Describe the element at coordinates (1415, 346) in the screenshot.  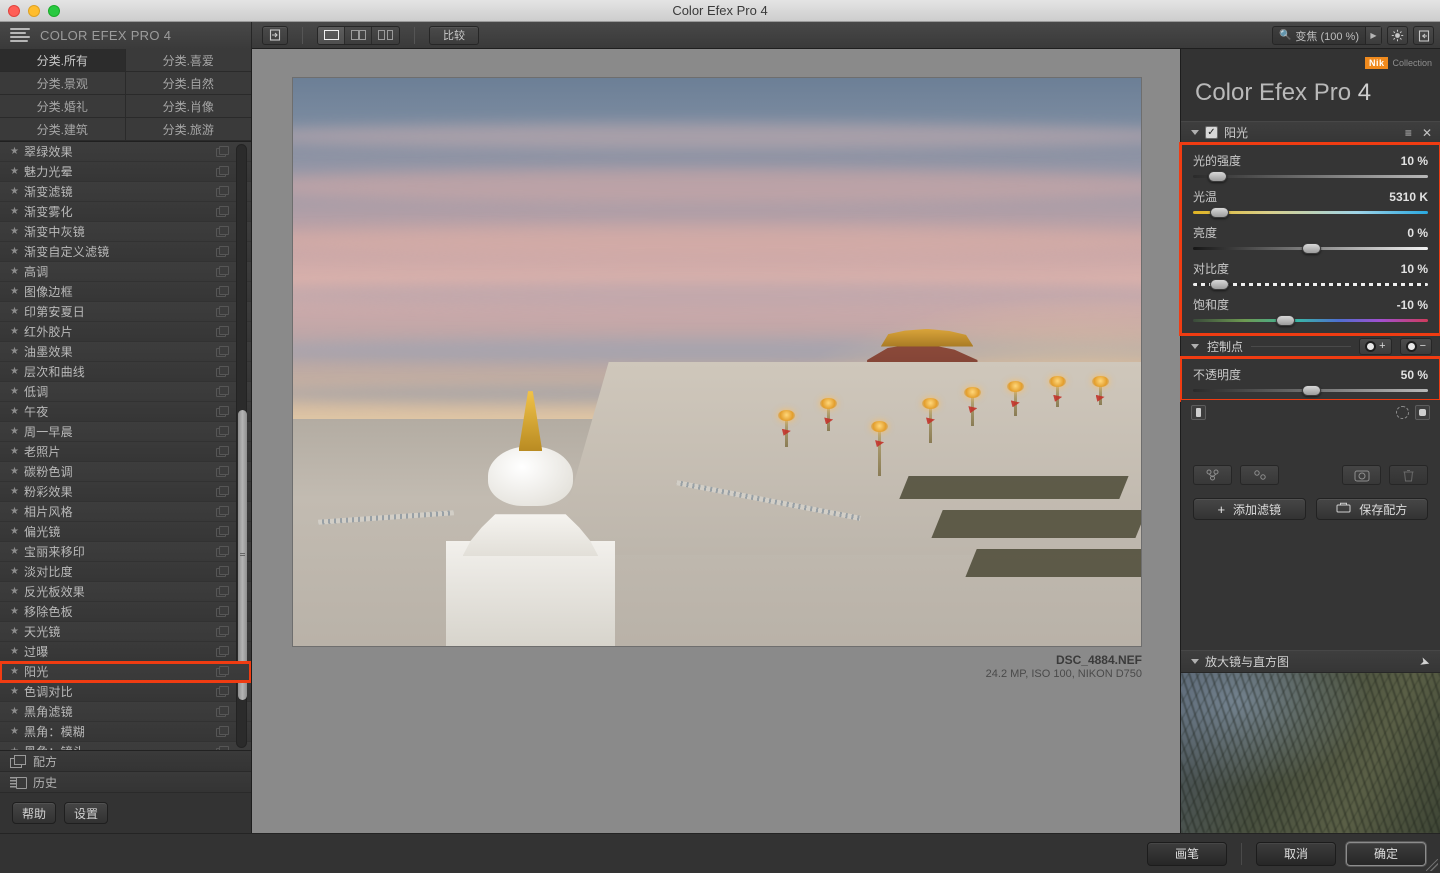
I see `control-point-remove-icon: −` at that location.